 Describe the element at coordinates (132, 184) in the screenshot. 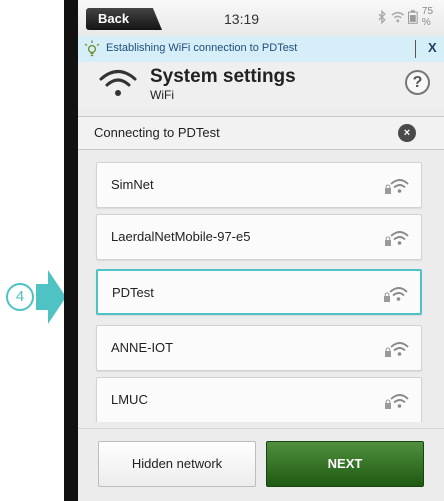

I see `network-name: SimNet` at that location.